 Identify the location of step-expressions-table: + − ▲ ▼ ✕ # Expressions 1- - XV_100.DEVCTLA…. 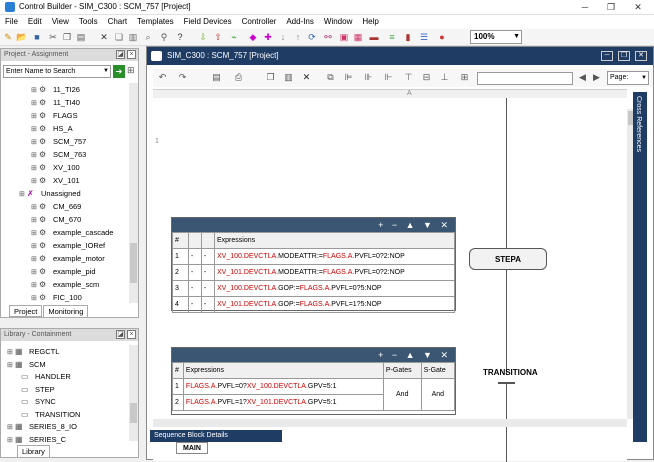
(313, 265).